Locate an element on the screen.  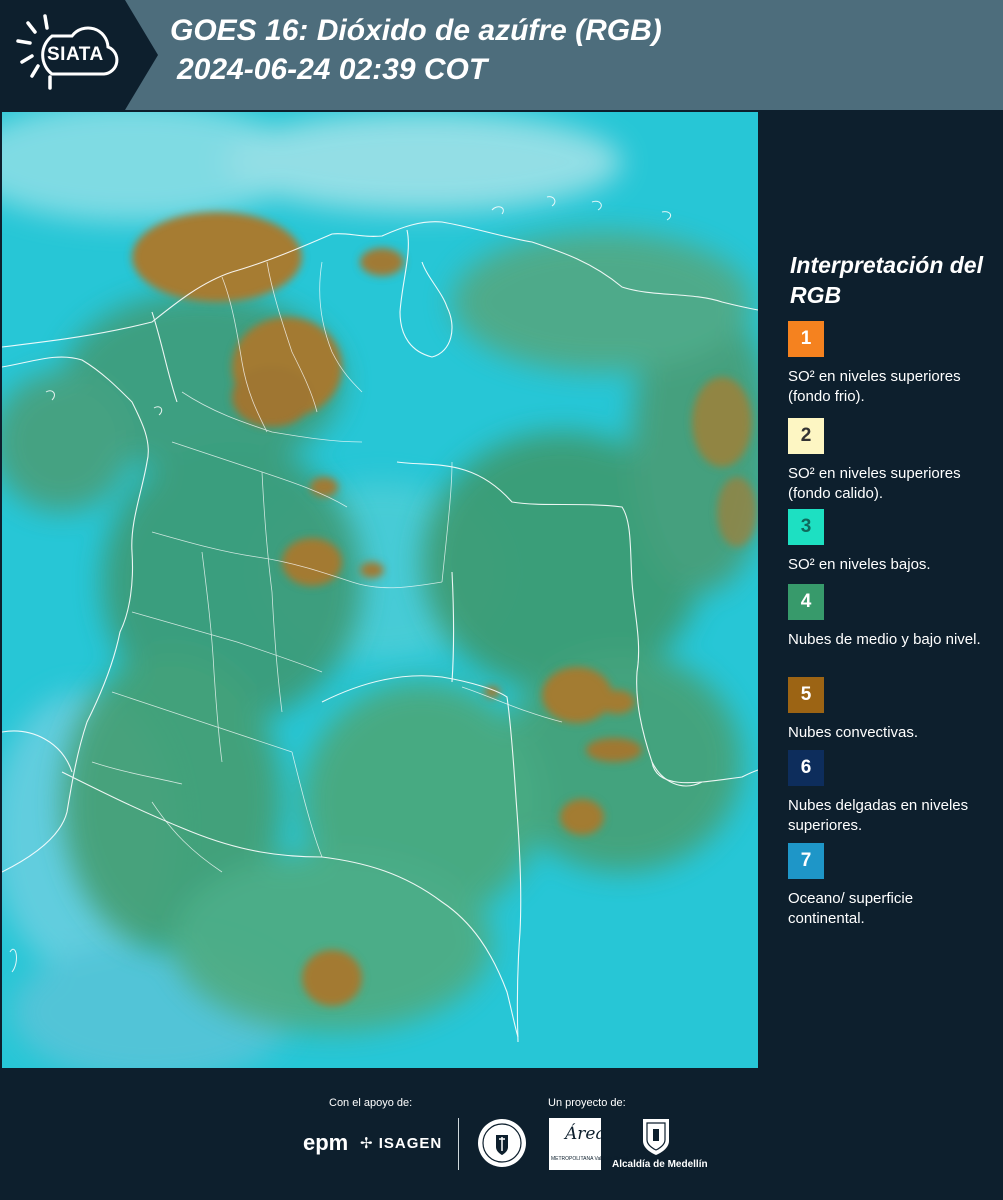
siata-logo-text: SIATA is located at coordinates (75, 54).